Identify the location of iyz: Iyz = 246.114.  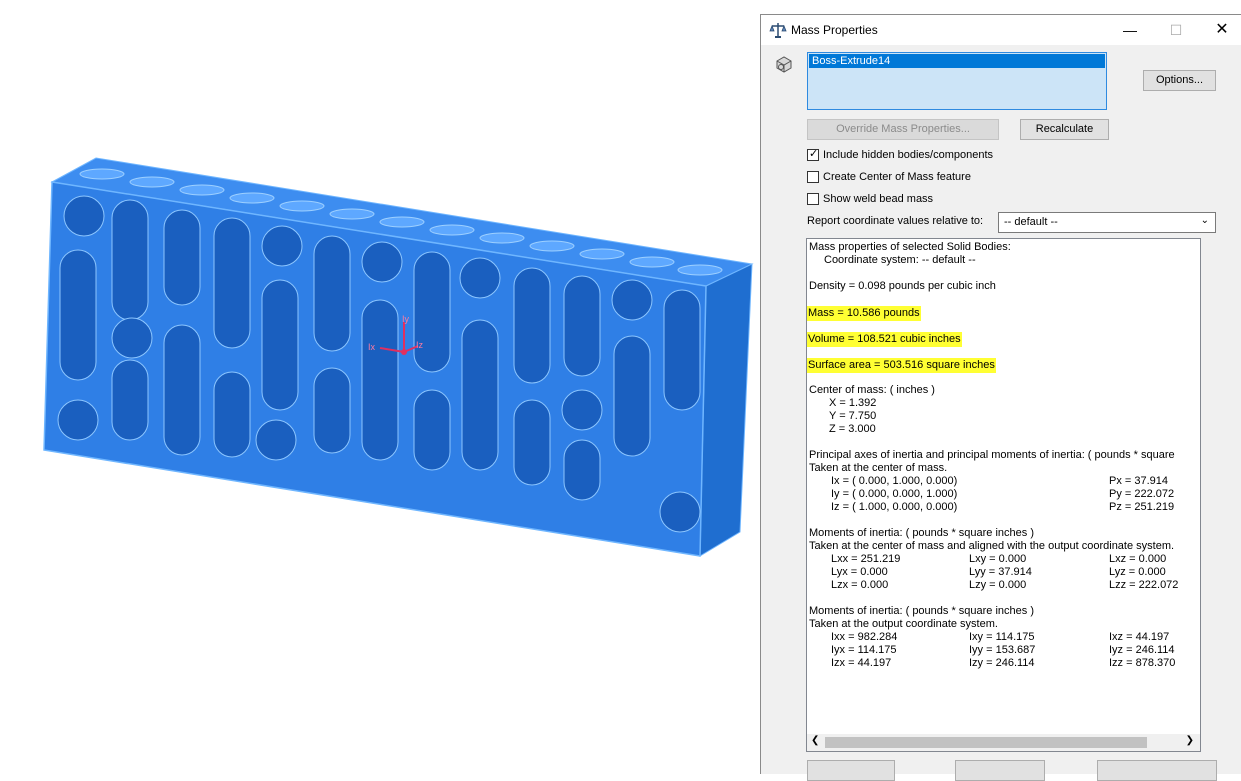
(1142, 650).